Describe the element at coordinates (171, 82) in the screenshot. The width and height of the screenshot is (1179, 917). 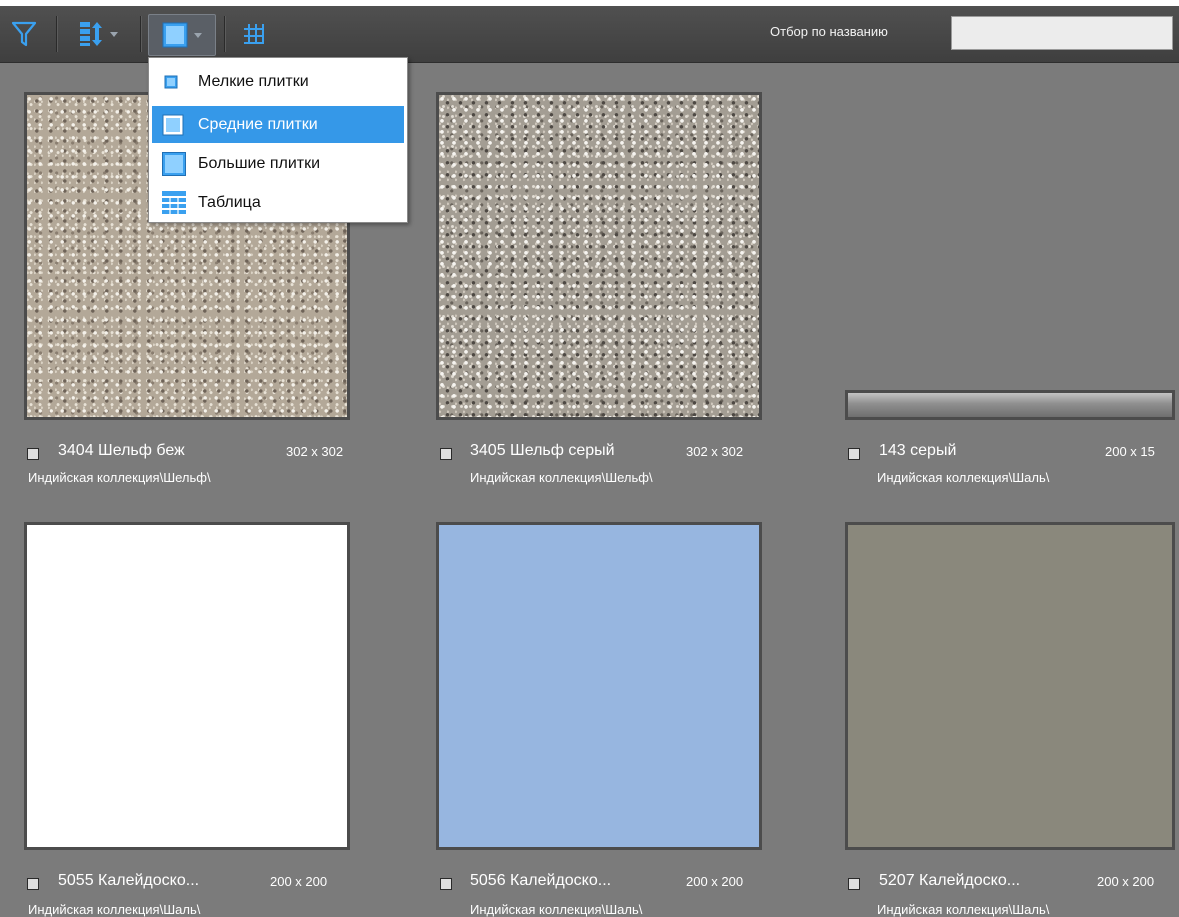
I see `small-tiles-icon` at that location.